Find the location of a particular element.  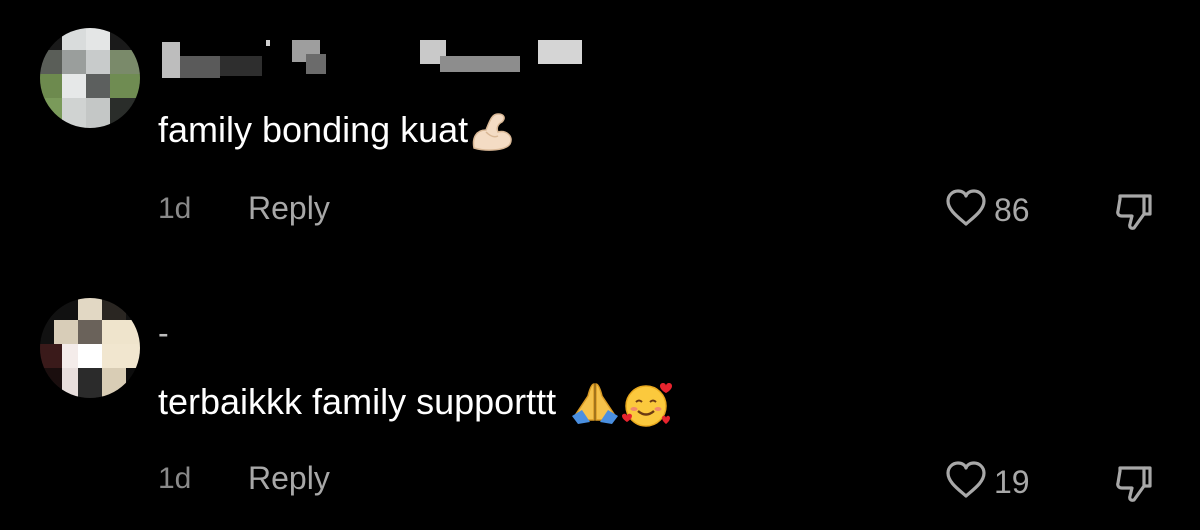

username is located at coordinates (373, 55).